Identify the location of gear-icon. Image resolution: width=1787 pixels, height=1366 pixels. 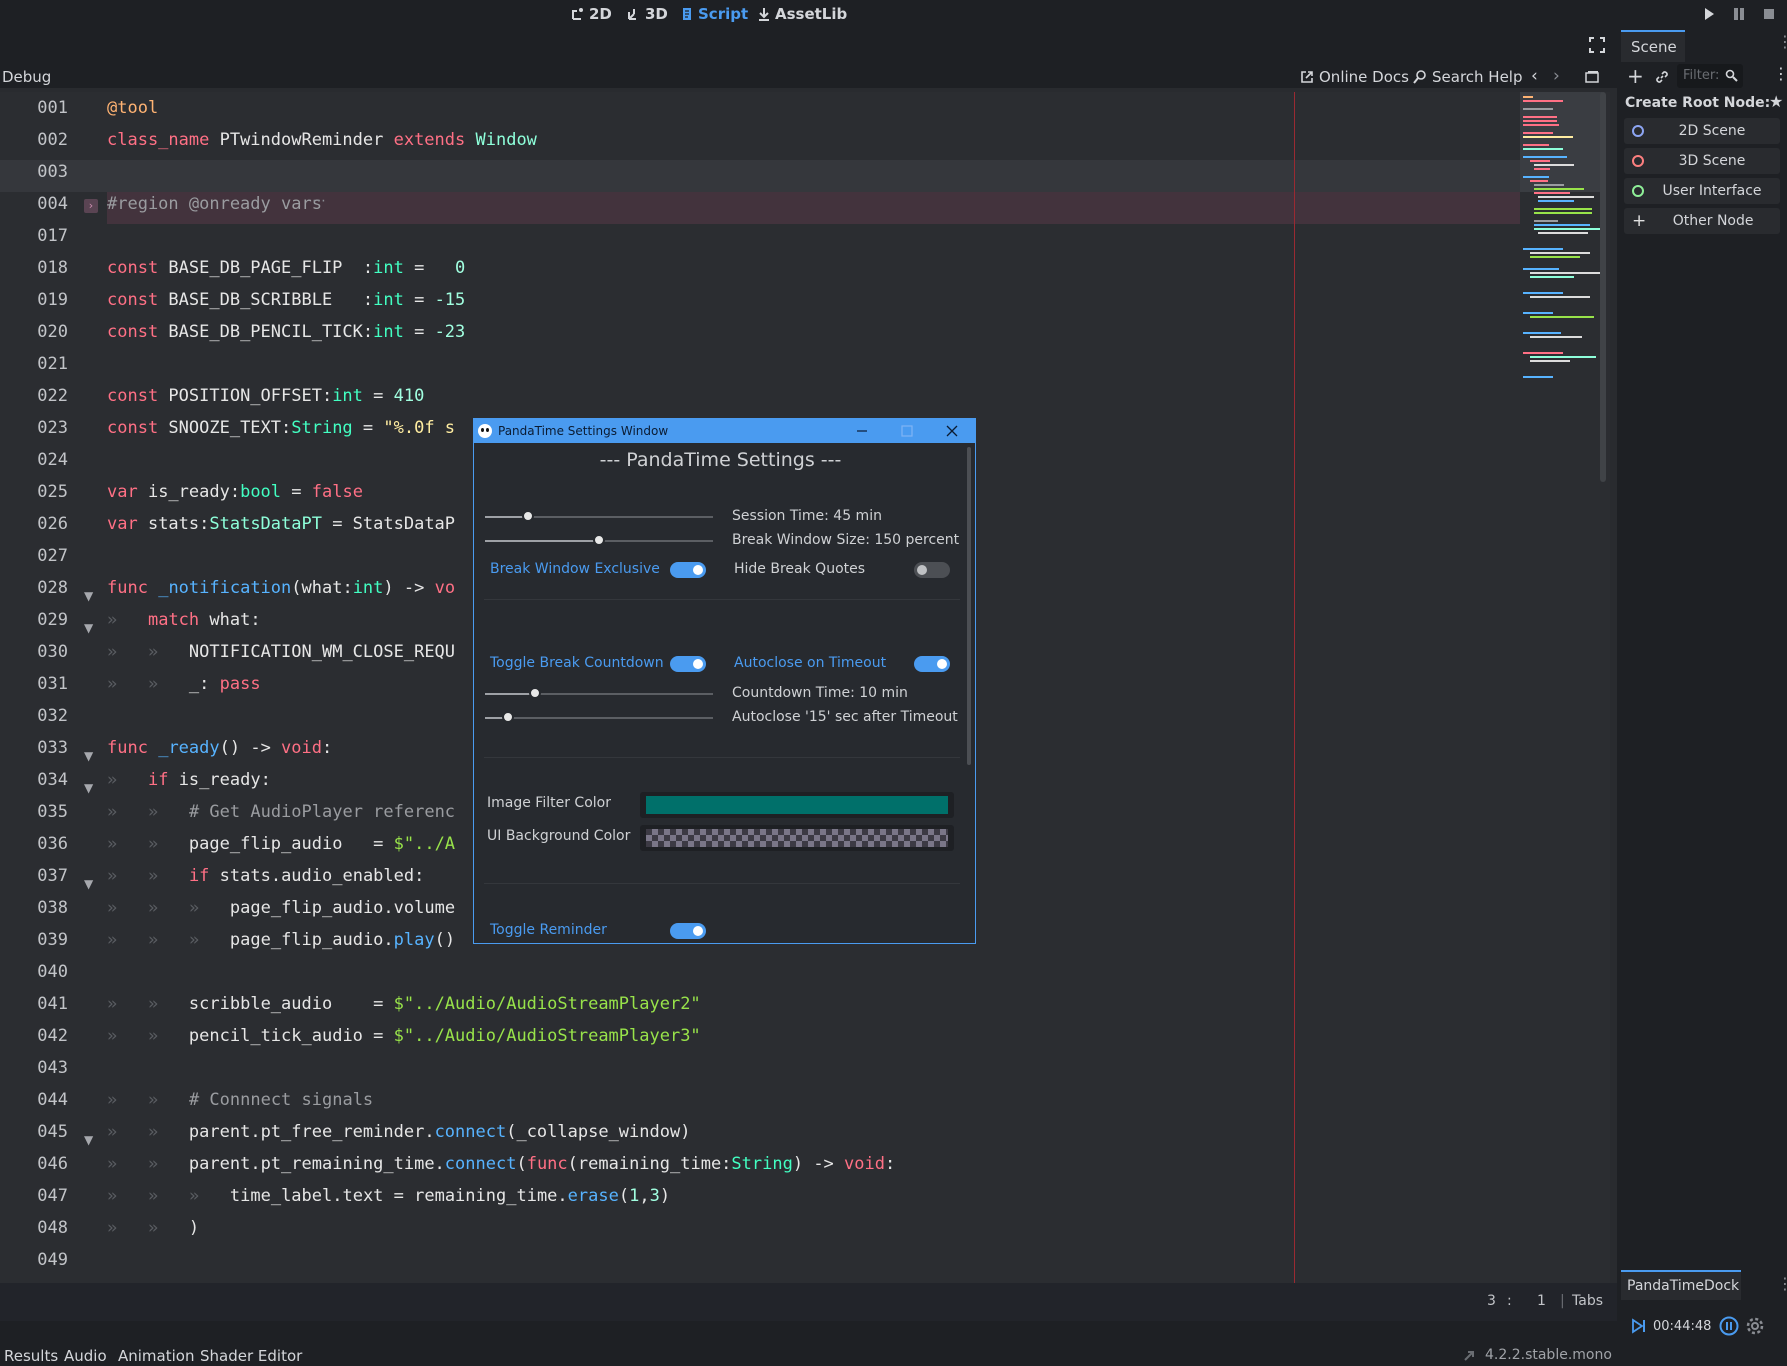
(1755, 1326).